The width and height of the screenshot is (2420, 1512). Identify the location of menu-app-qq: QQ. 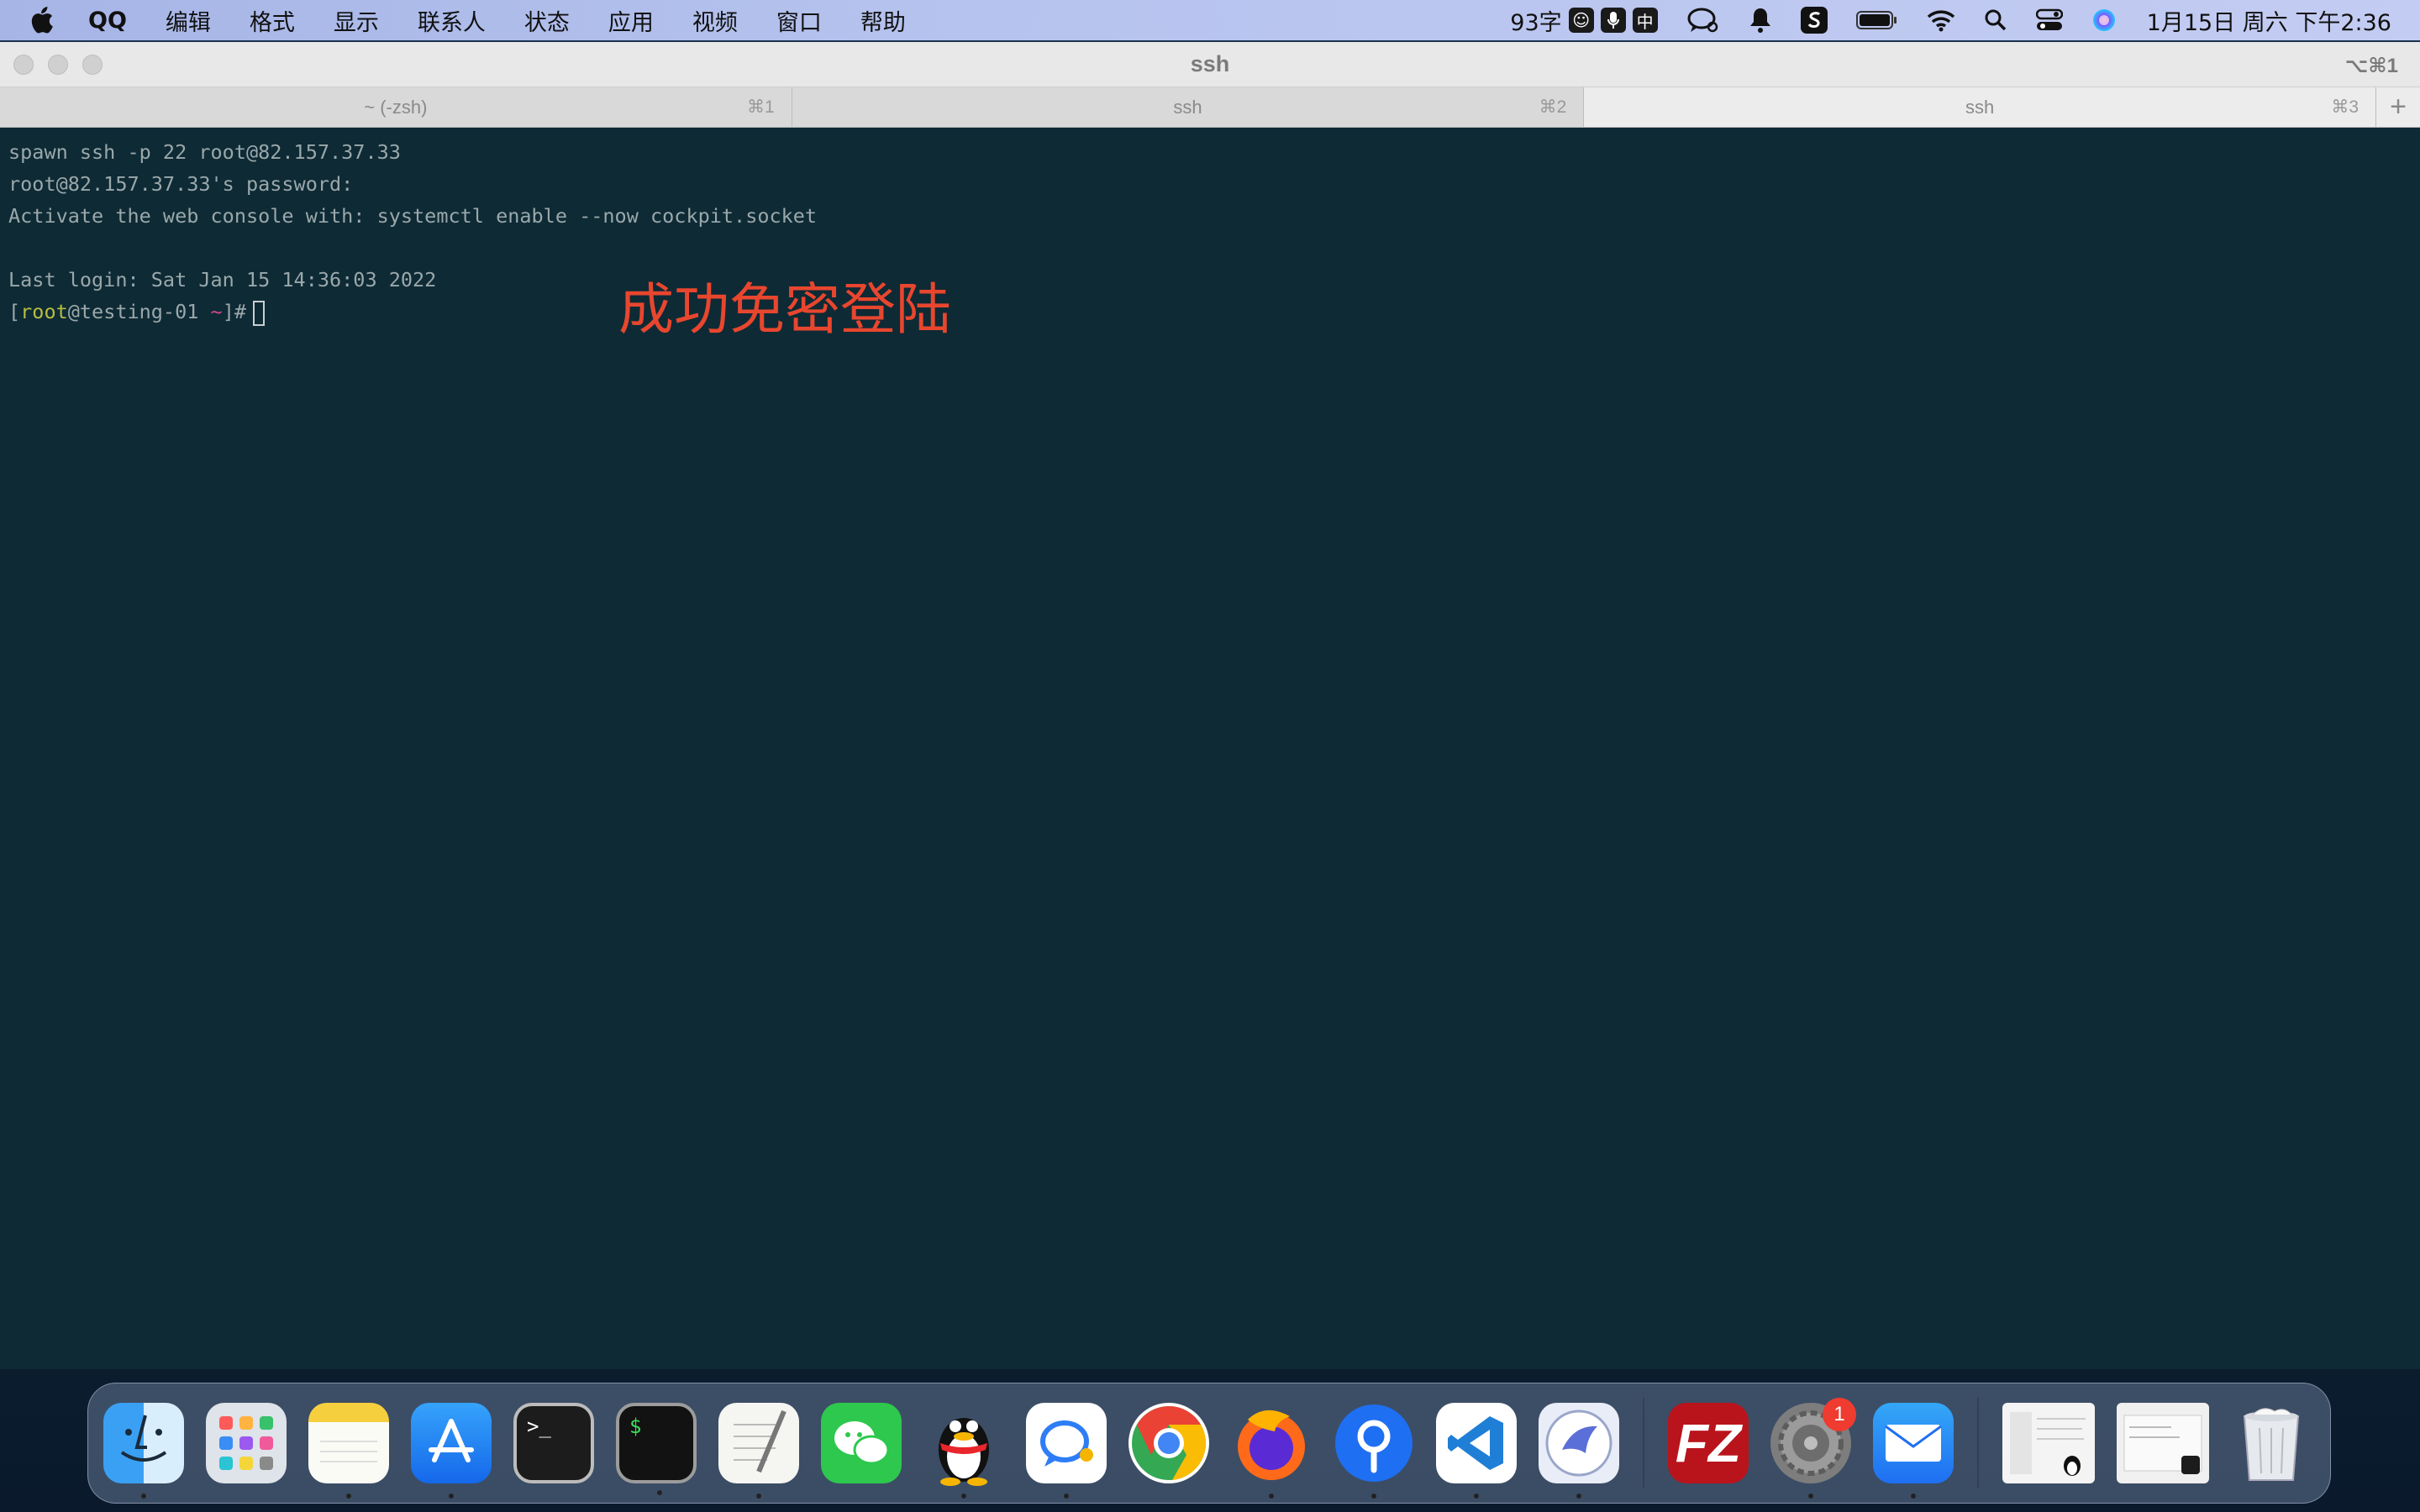
(107, 21).